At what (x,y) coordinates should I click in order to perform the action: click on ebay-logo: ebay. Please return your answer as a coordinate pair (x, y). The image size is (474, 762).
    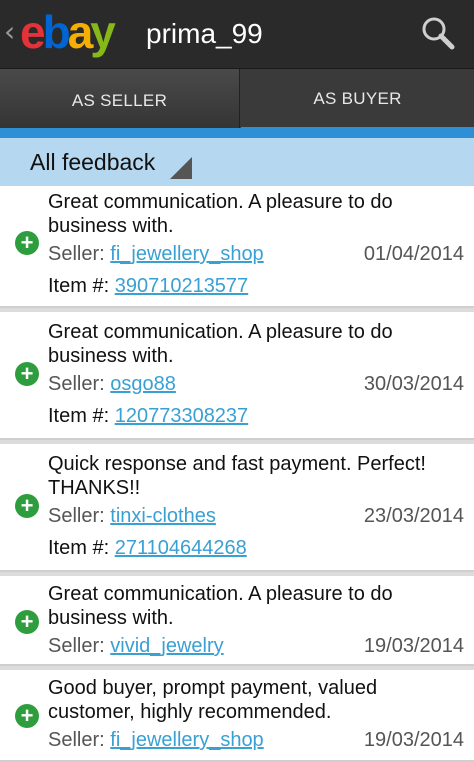
    Looking at the image, I should click on (78, 32).